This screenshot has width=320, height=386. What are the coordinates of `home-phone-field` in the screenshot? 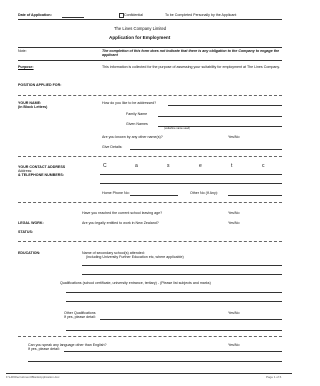 It's located at (154, 195).